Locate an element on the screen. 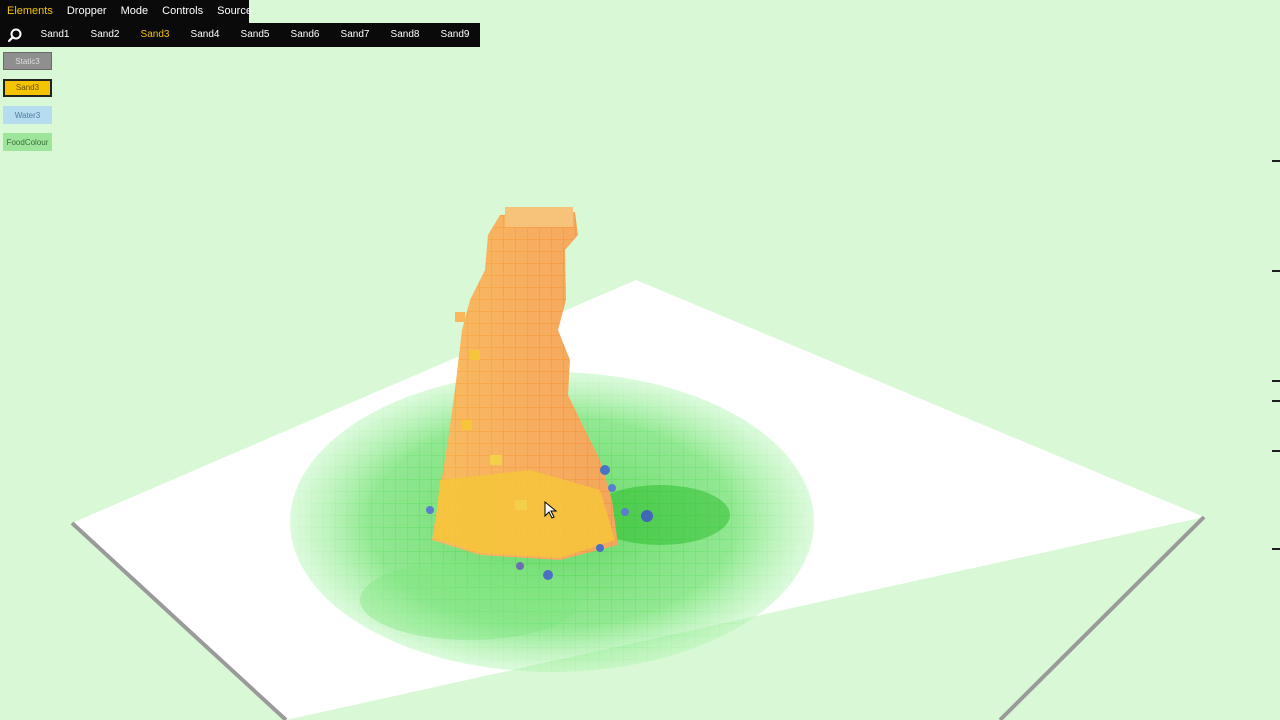 Image resolution: width=1280 pixels, height=720 pixels. search-button is located at coordinates (15, 35).